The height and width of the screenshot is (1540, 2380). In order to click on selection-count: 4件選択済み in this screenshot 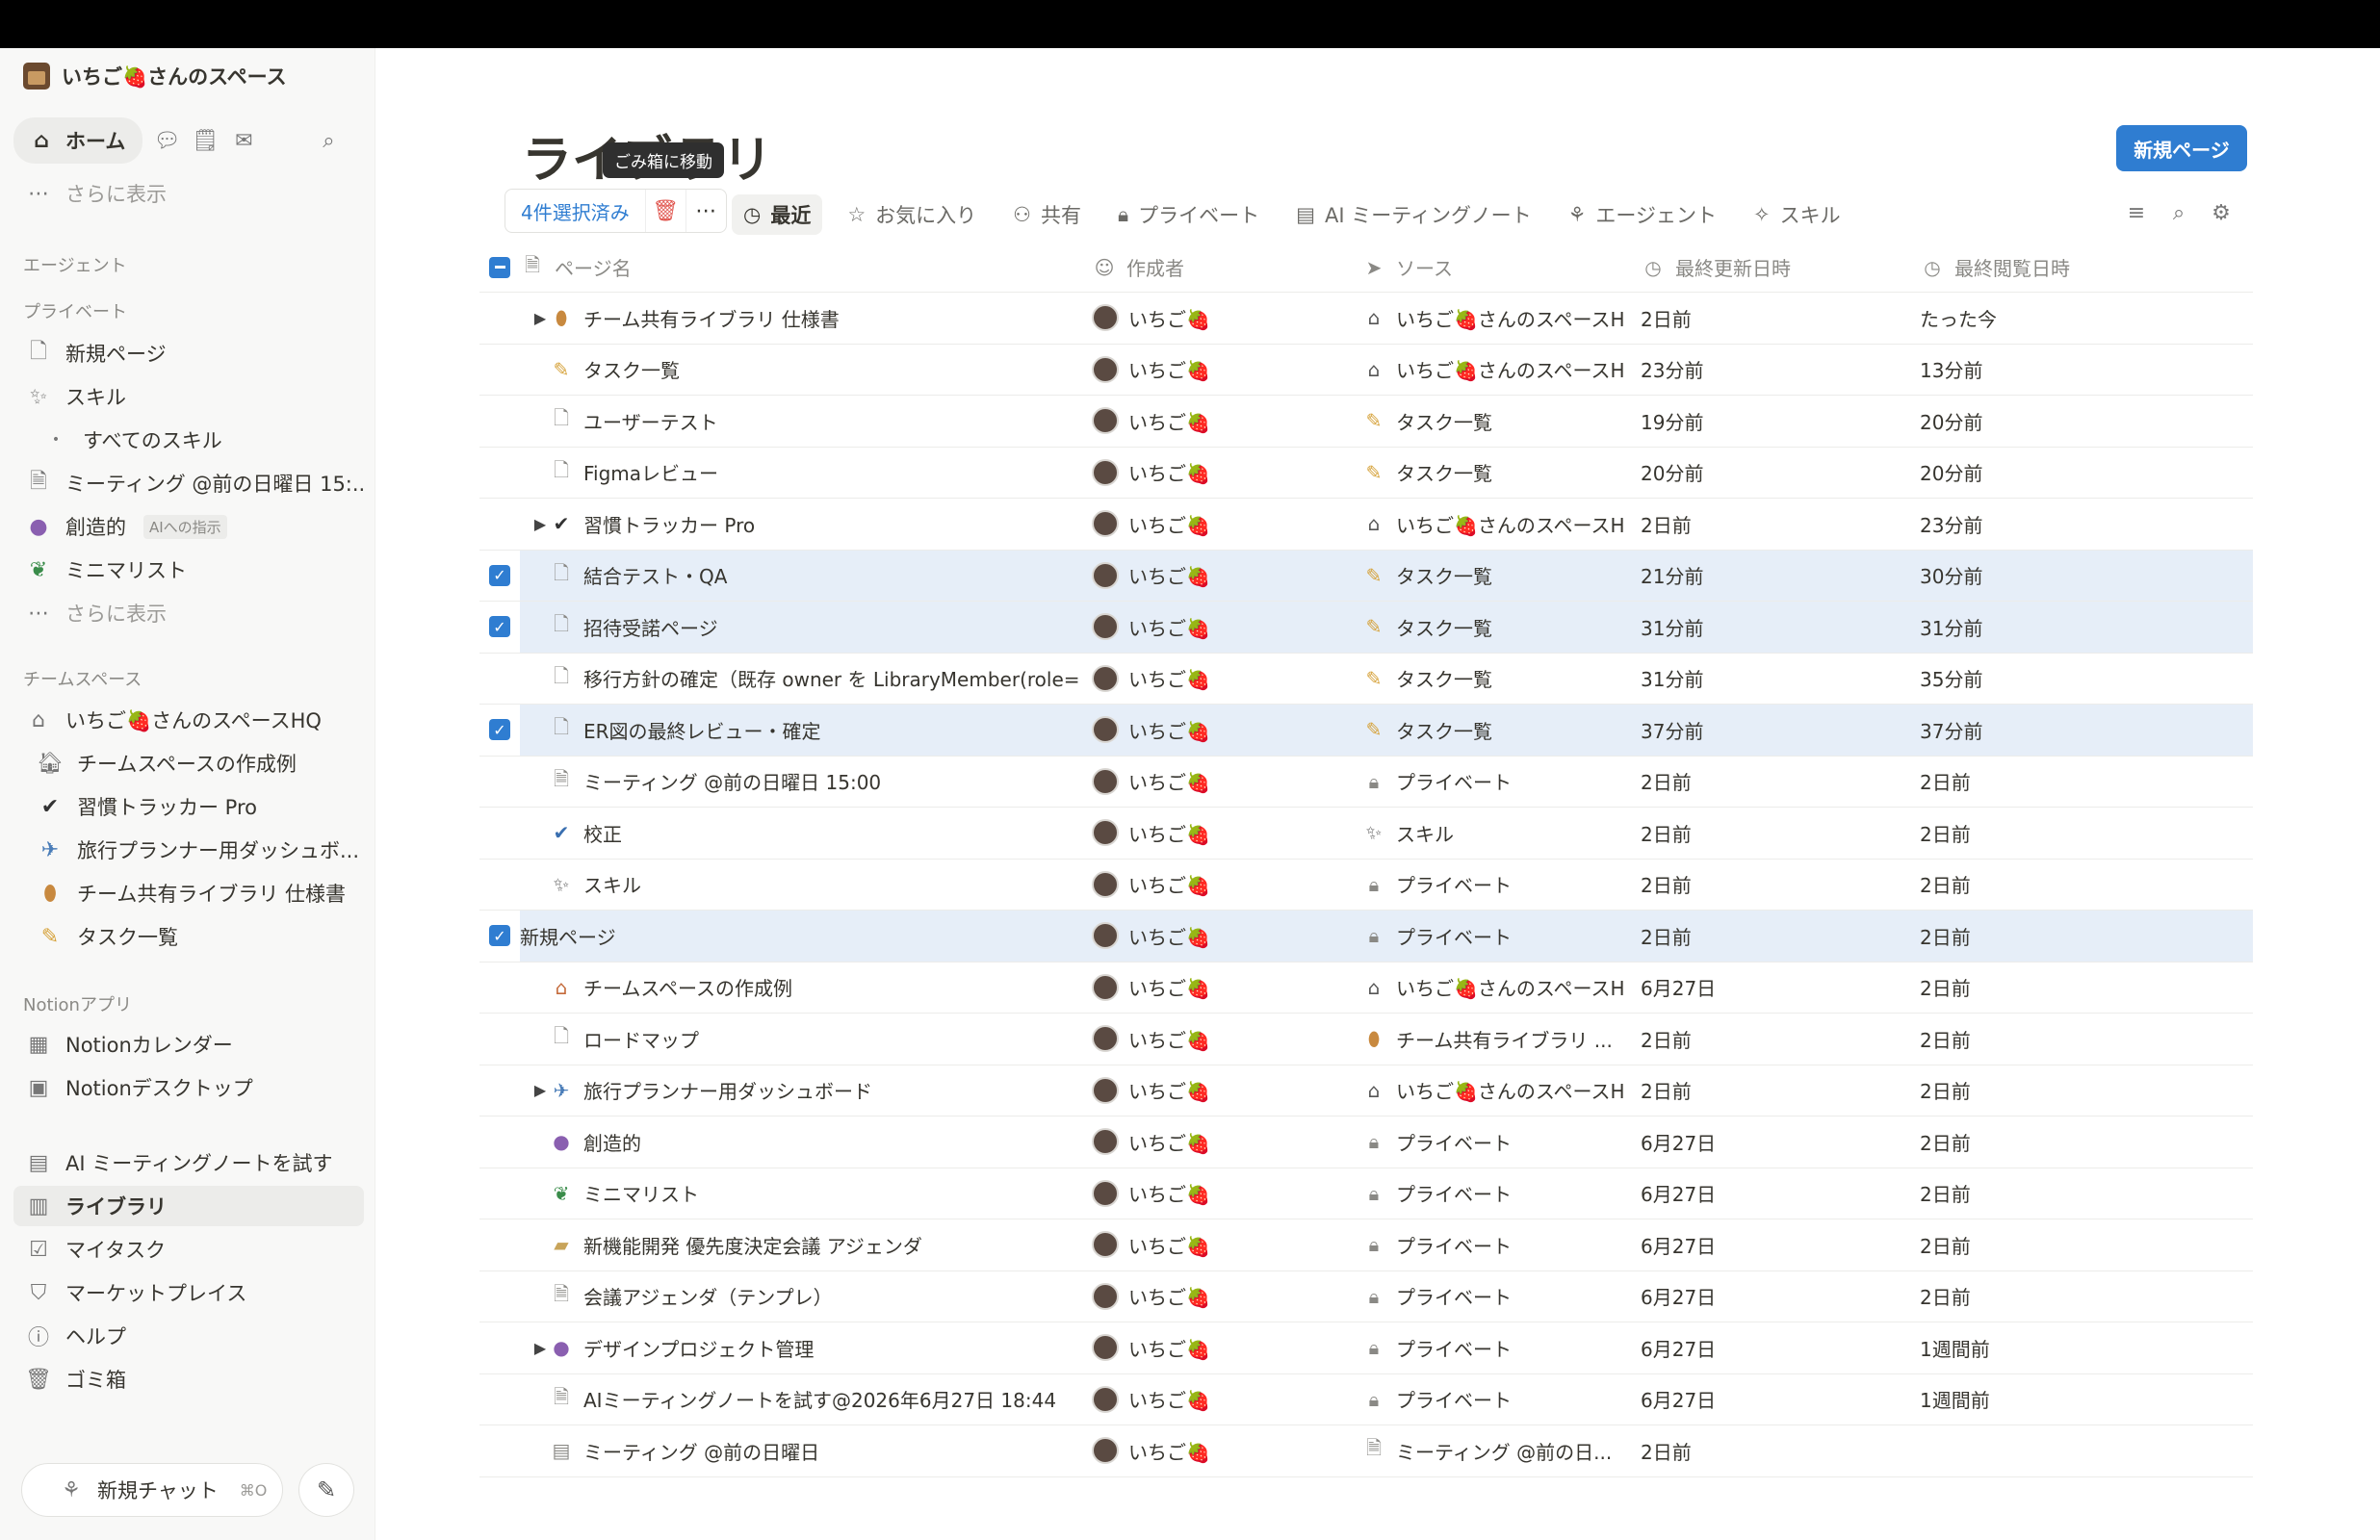, I will do `click(575, 211)`.